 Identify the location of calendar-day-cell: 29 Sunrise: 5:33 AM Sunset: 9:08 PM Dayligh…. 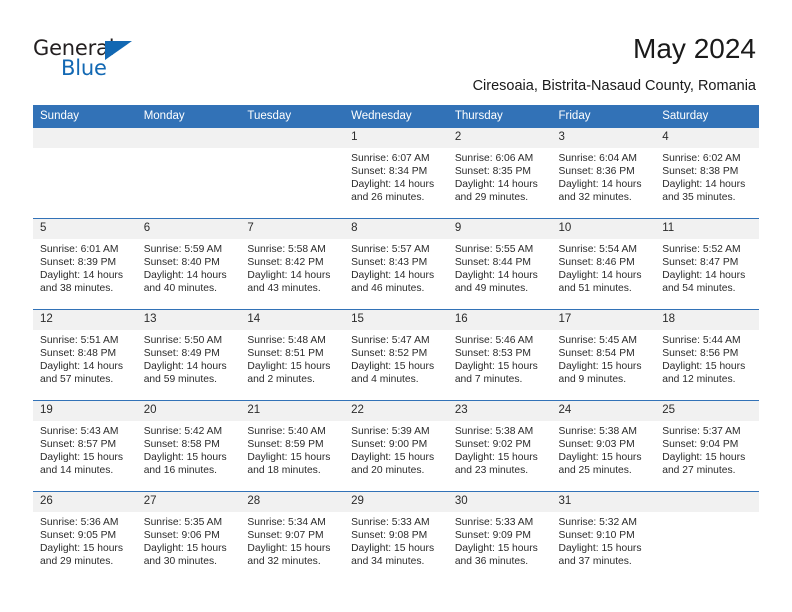
(396, 536).